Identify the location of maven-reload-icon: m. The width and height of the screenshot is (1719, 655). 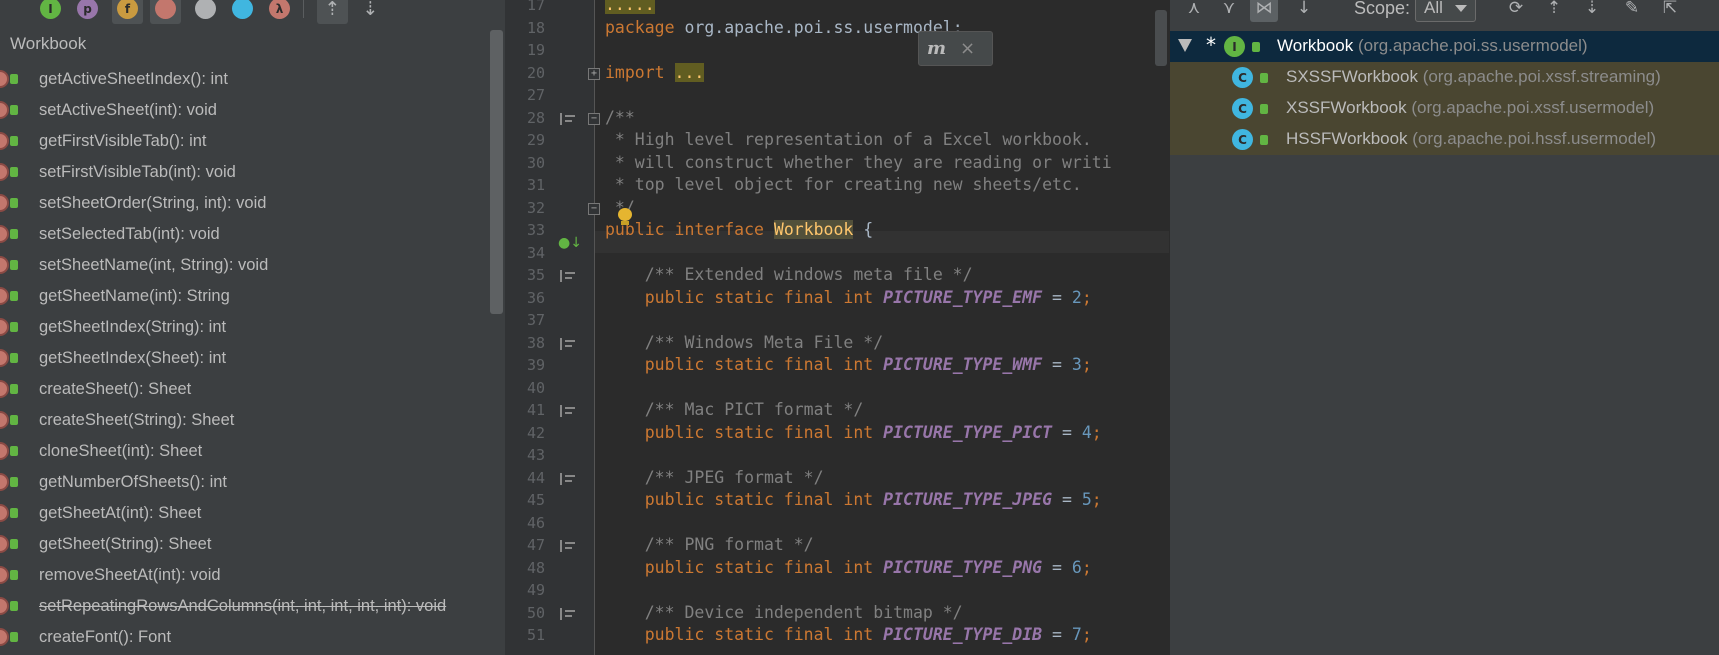
(936, 48).